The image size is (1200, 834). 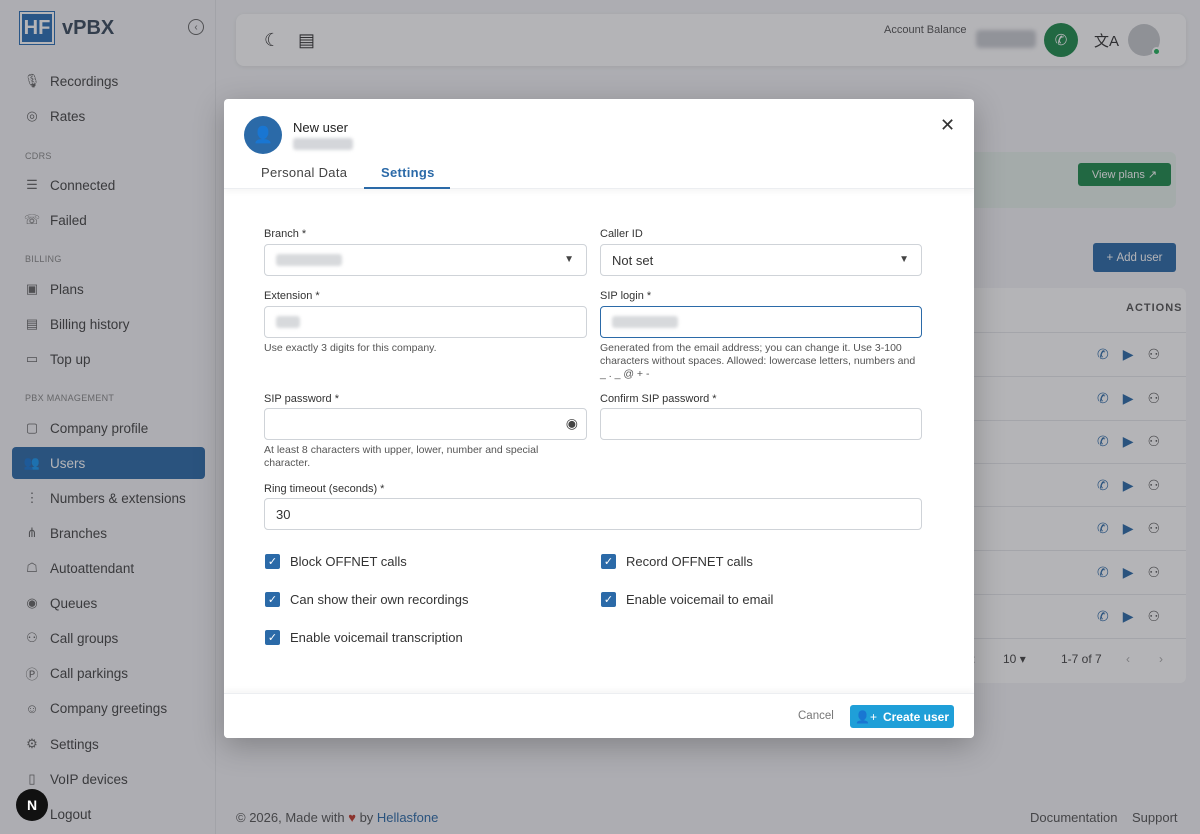 I want to click on branch-value-redacted, so click(x=309, y=260).